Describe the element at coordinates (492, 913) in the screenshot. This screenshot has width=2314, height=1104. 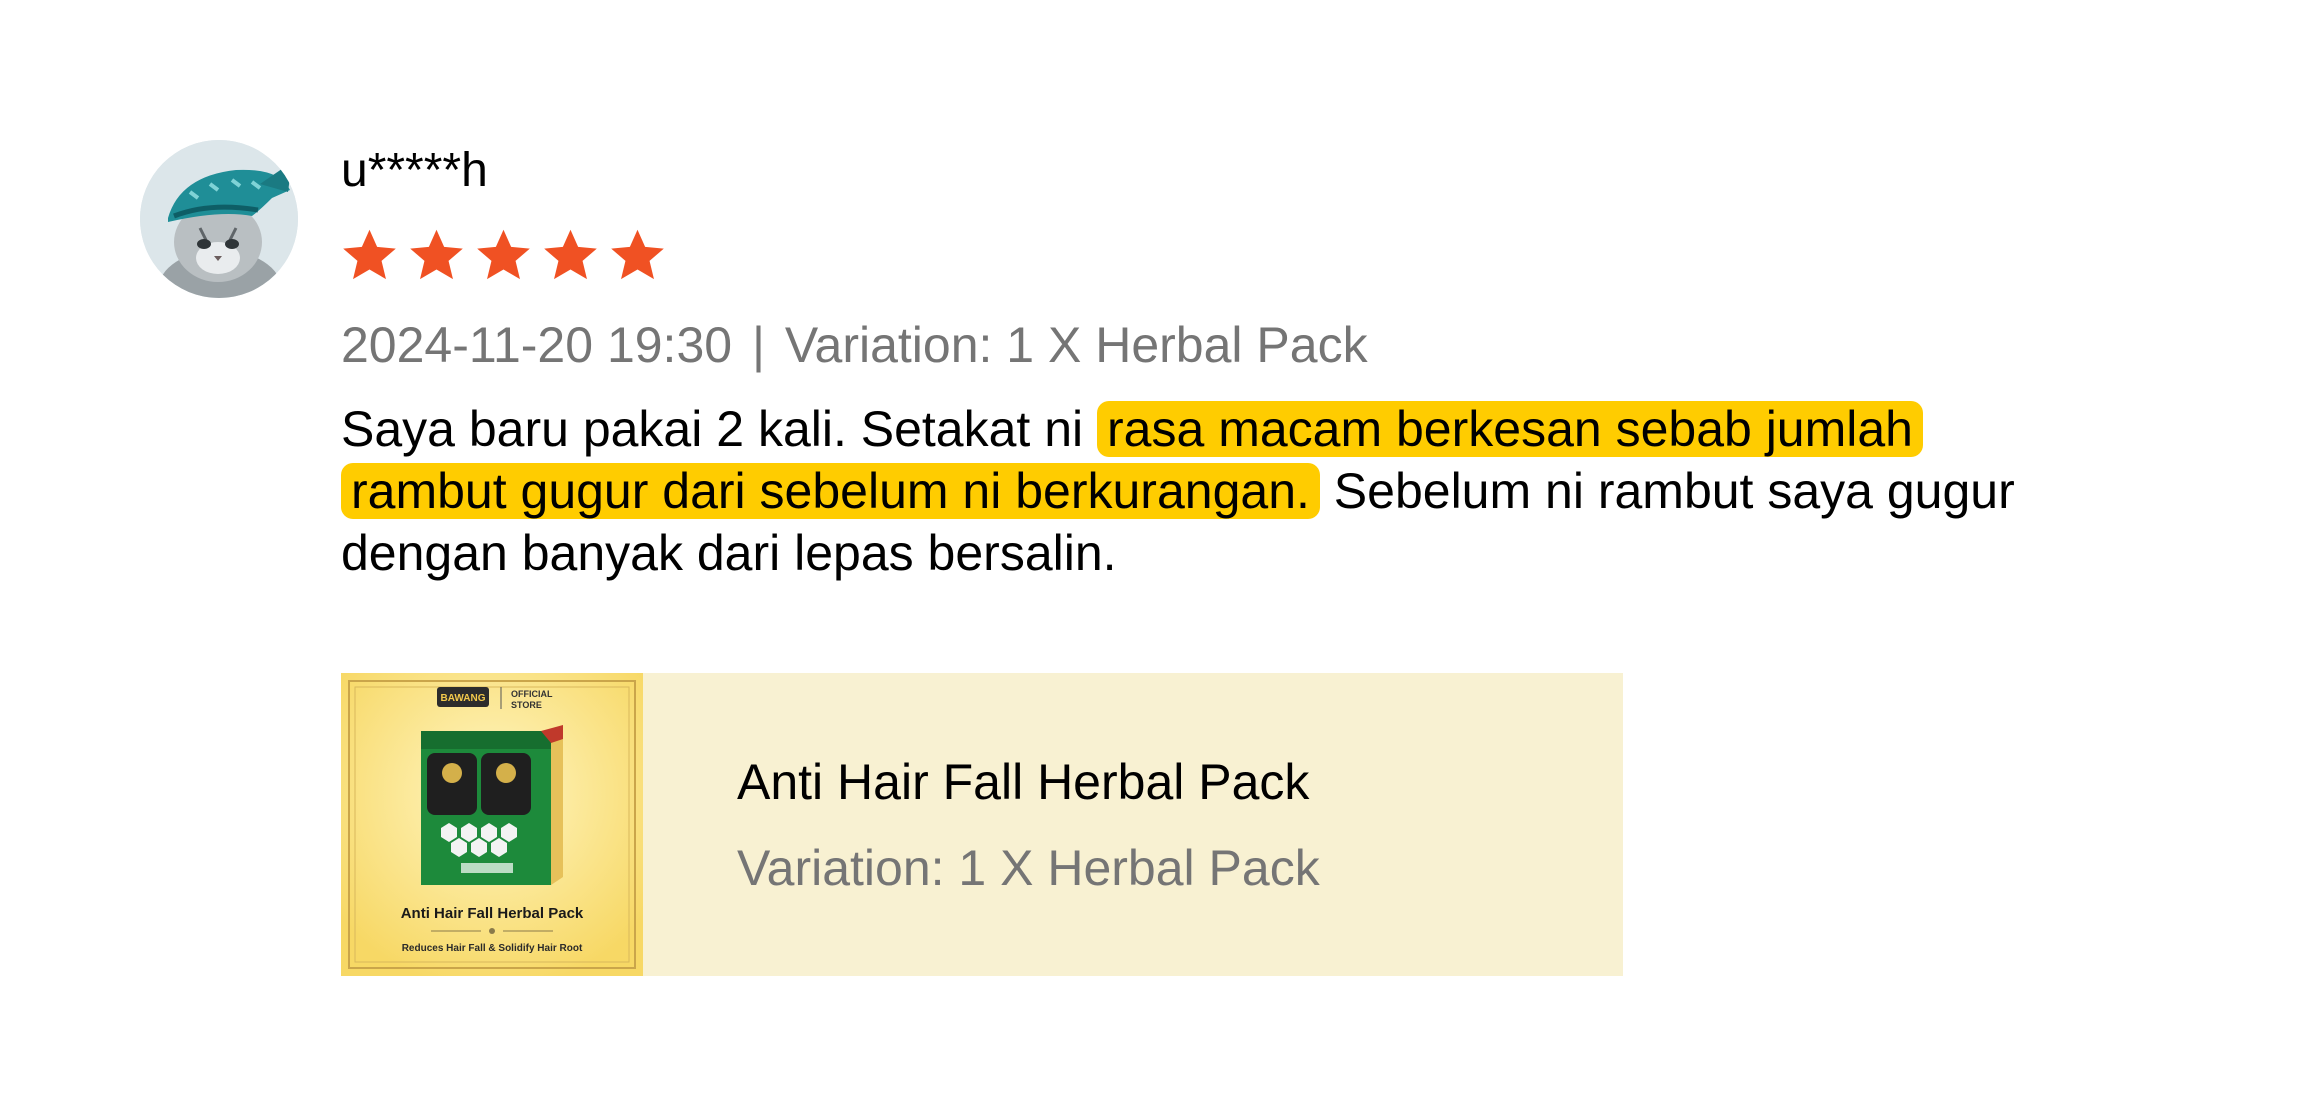
I see `pack-title-text: Anti Hair Fall Herbal Pack` at that location.